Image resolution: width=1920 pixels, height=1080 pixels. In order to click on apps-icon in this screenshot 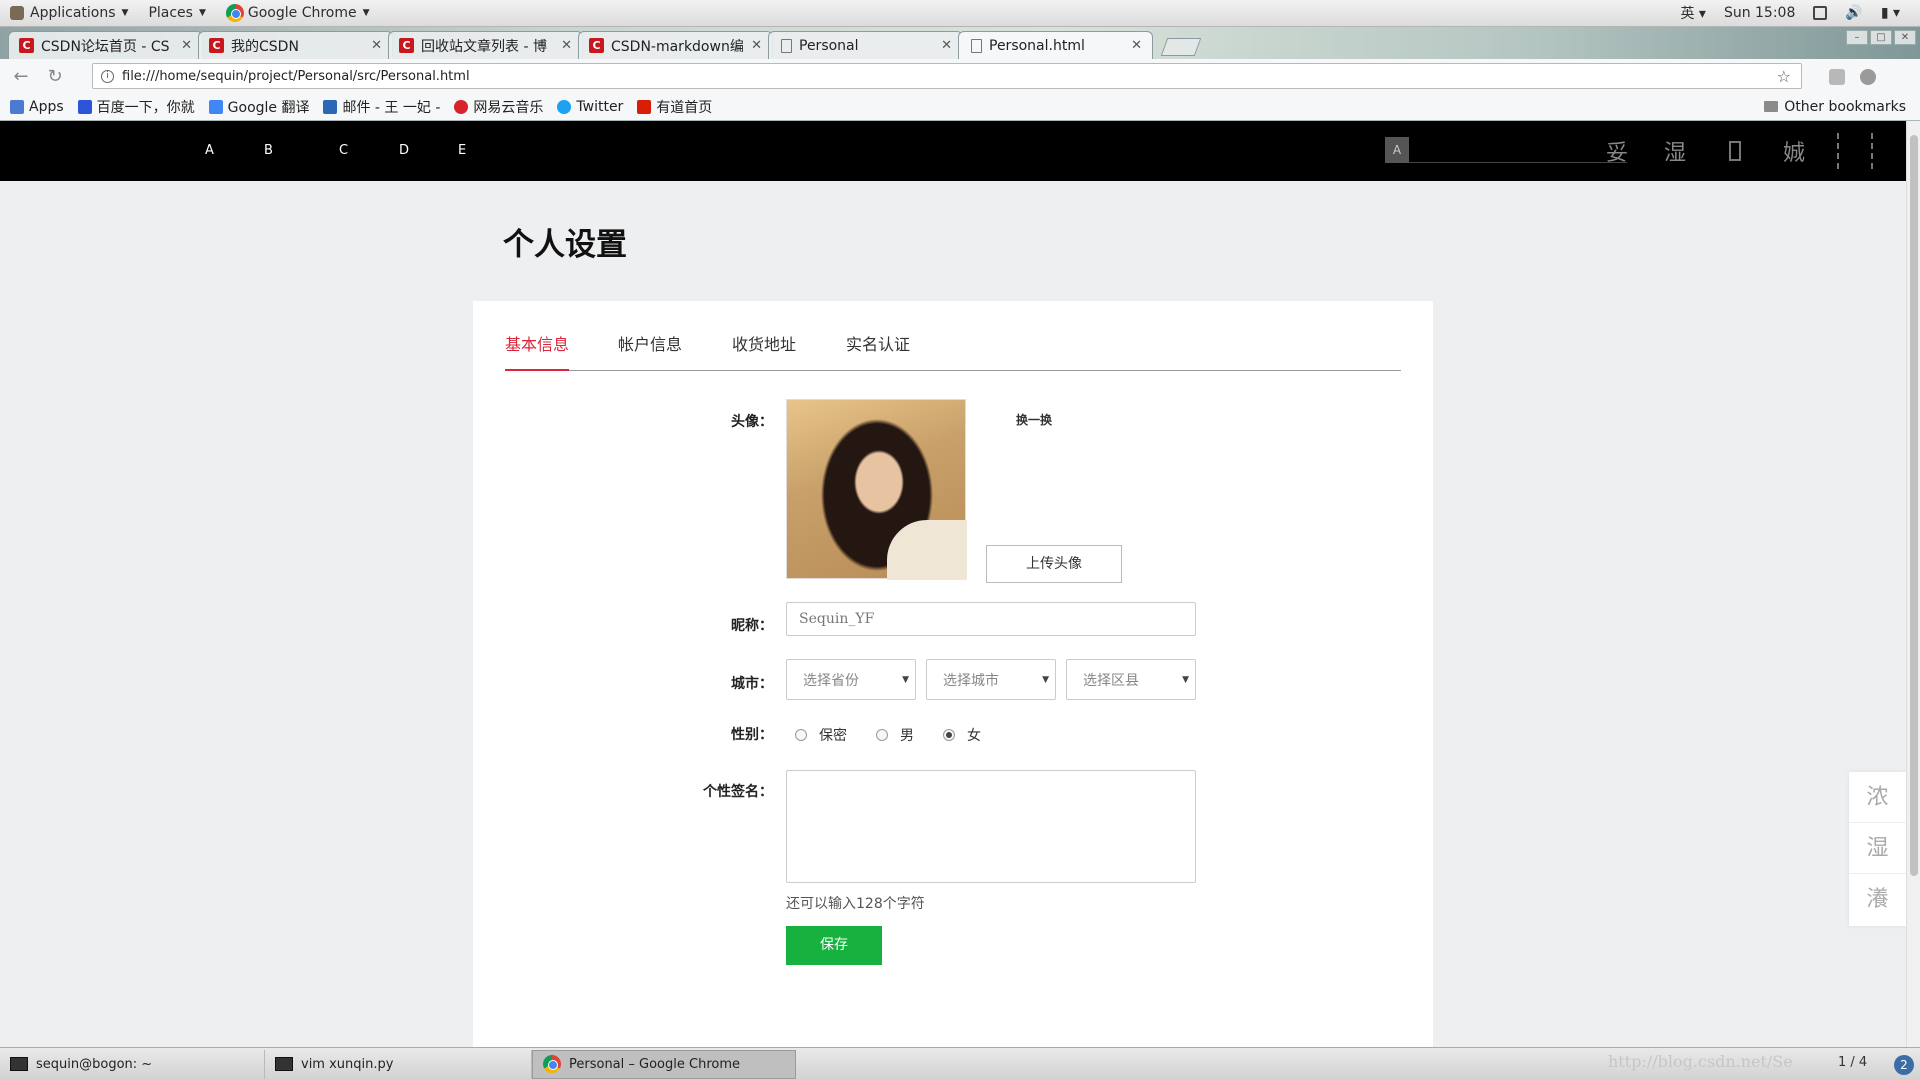, I will do `click(17, 106)`.